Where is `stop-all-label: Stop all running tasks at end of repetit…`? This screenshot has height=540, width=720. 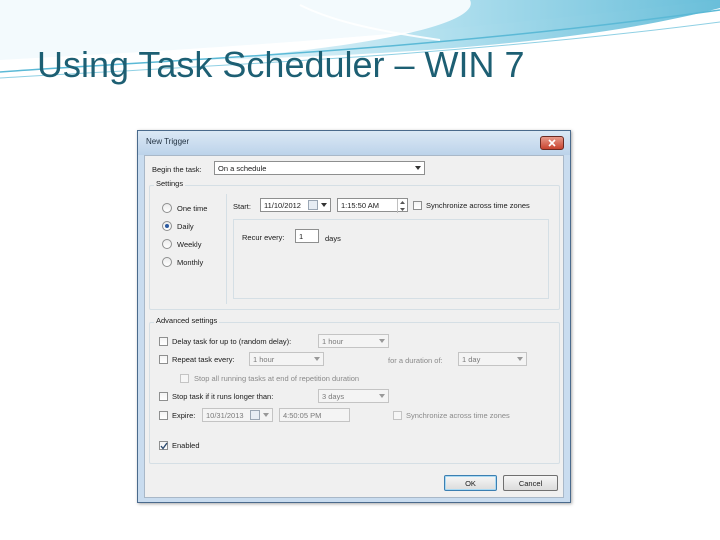
stop-all-label: Stop all running tasks at end of repetit… is located at coordinates (277, 378).